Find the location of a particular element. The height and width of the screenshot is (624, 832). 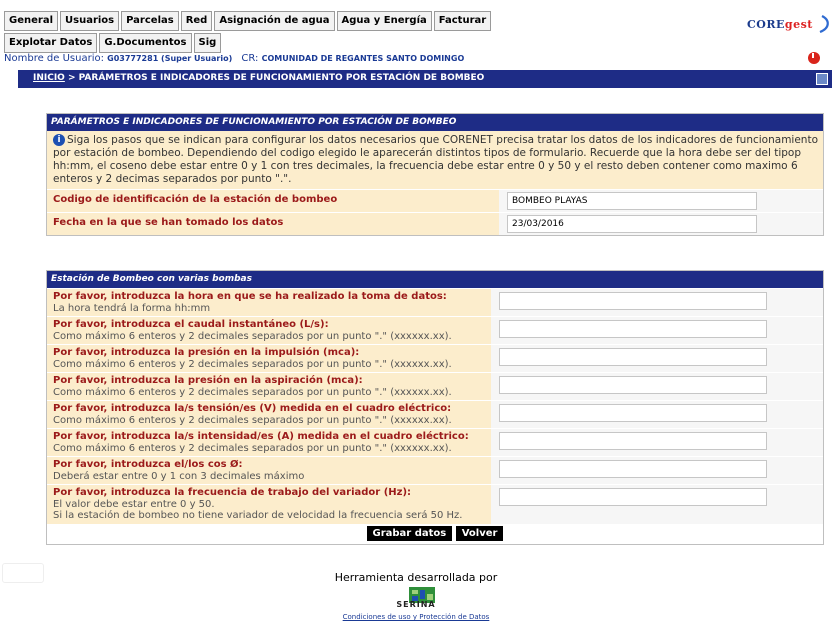

window-toggle-icon is located at coordinates (822, 79).